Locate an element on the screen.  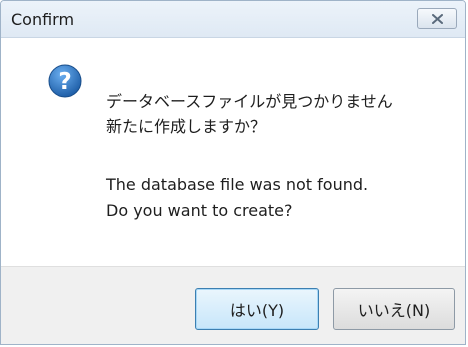
message-en-line1: The database file was not found. is located at coordinates (237, 184).